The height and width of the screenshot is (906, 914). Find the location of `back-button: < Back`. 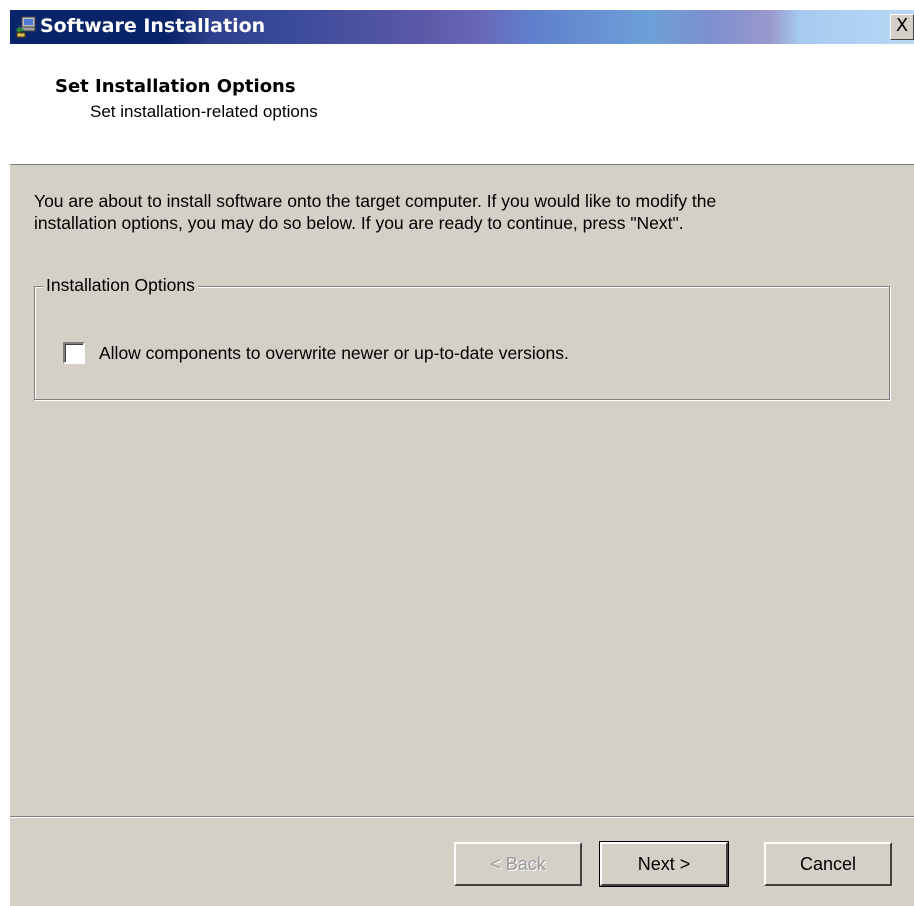

back-button: < Back is located at coordinates (518, 864).